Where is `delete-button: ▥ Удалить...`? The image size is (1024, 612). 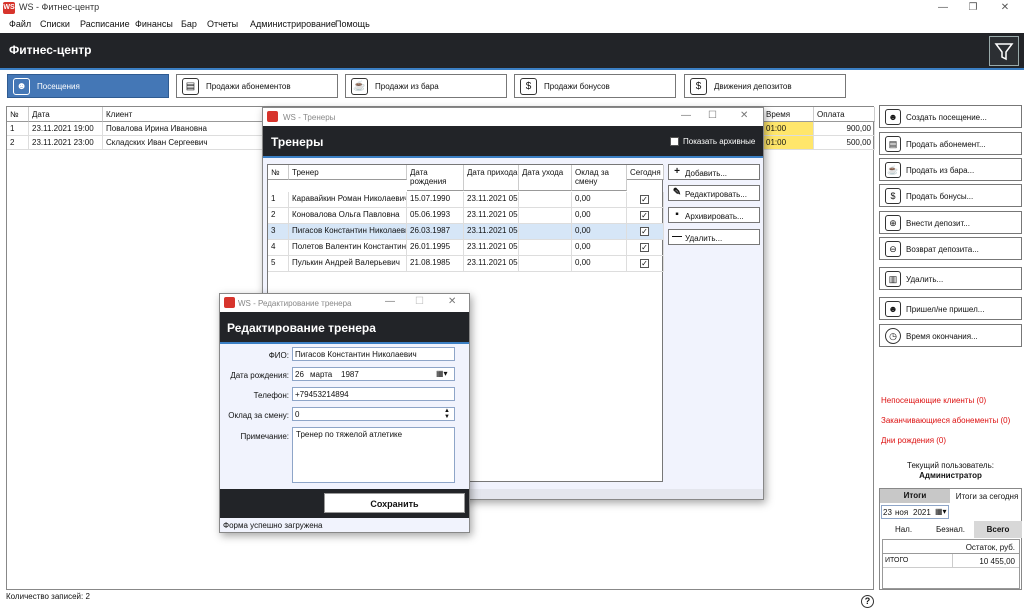
delete-button: ▥ Удалить... is located at coordinates (950, 278).